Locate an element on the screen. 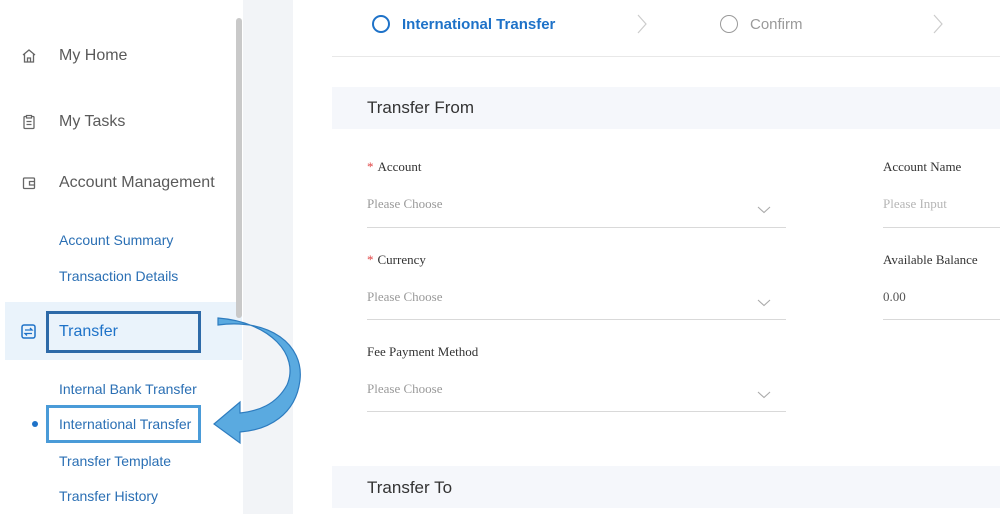 The height and width of the screenshot is (514, 1000). transfer-icon is located at coordinates (28, 334).